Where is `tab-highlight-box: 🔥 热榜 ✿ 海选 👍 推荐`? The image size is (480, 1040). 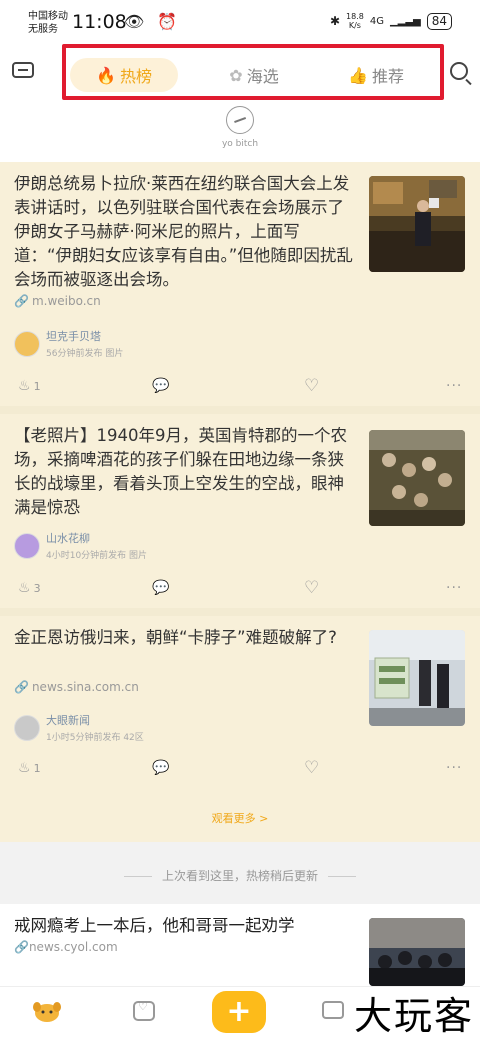
tab-highlight-box: 🔥 热榜 ✿ 海选 👍 推荐 is located at coordinates (253, 72).